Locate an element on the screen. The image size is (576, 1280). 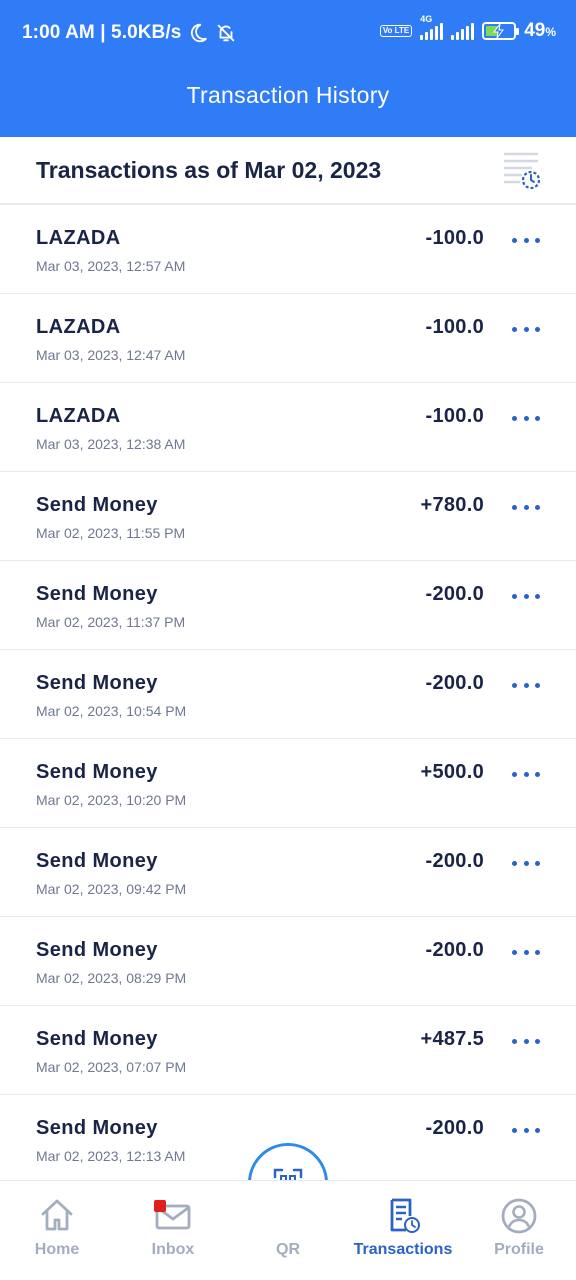
home-icon is located at coordinates (57, 1215).